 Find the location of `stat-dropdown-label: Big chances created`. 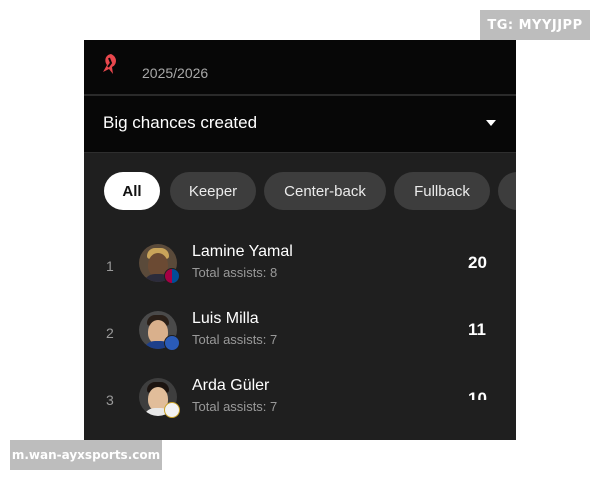

stat-dropdown-label: Big chances created is located at coordinates (180, 122).